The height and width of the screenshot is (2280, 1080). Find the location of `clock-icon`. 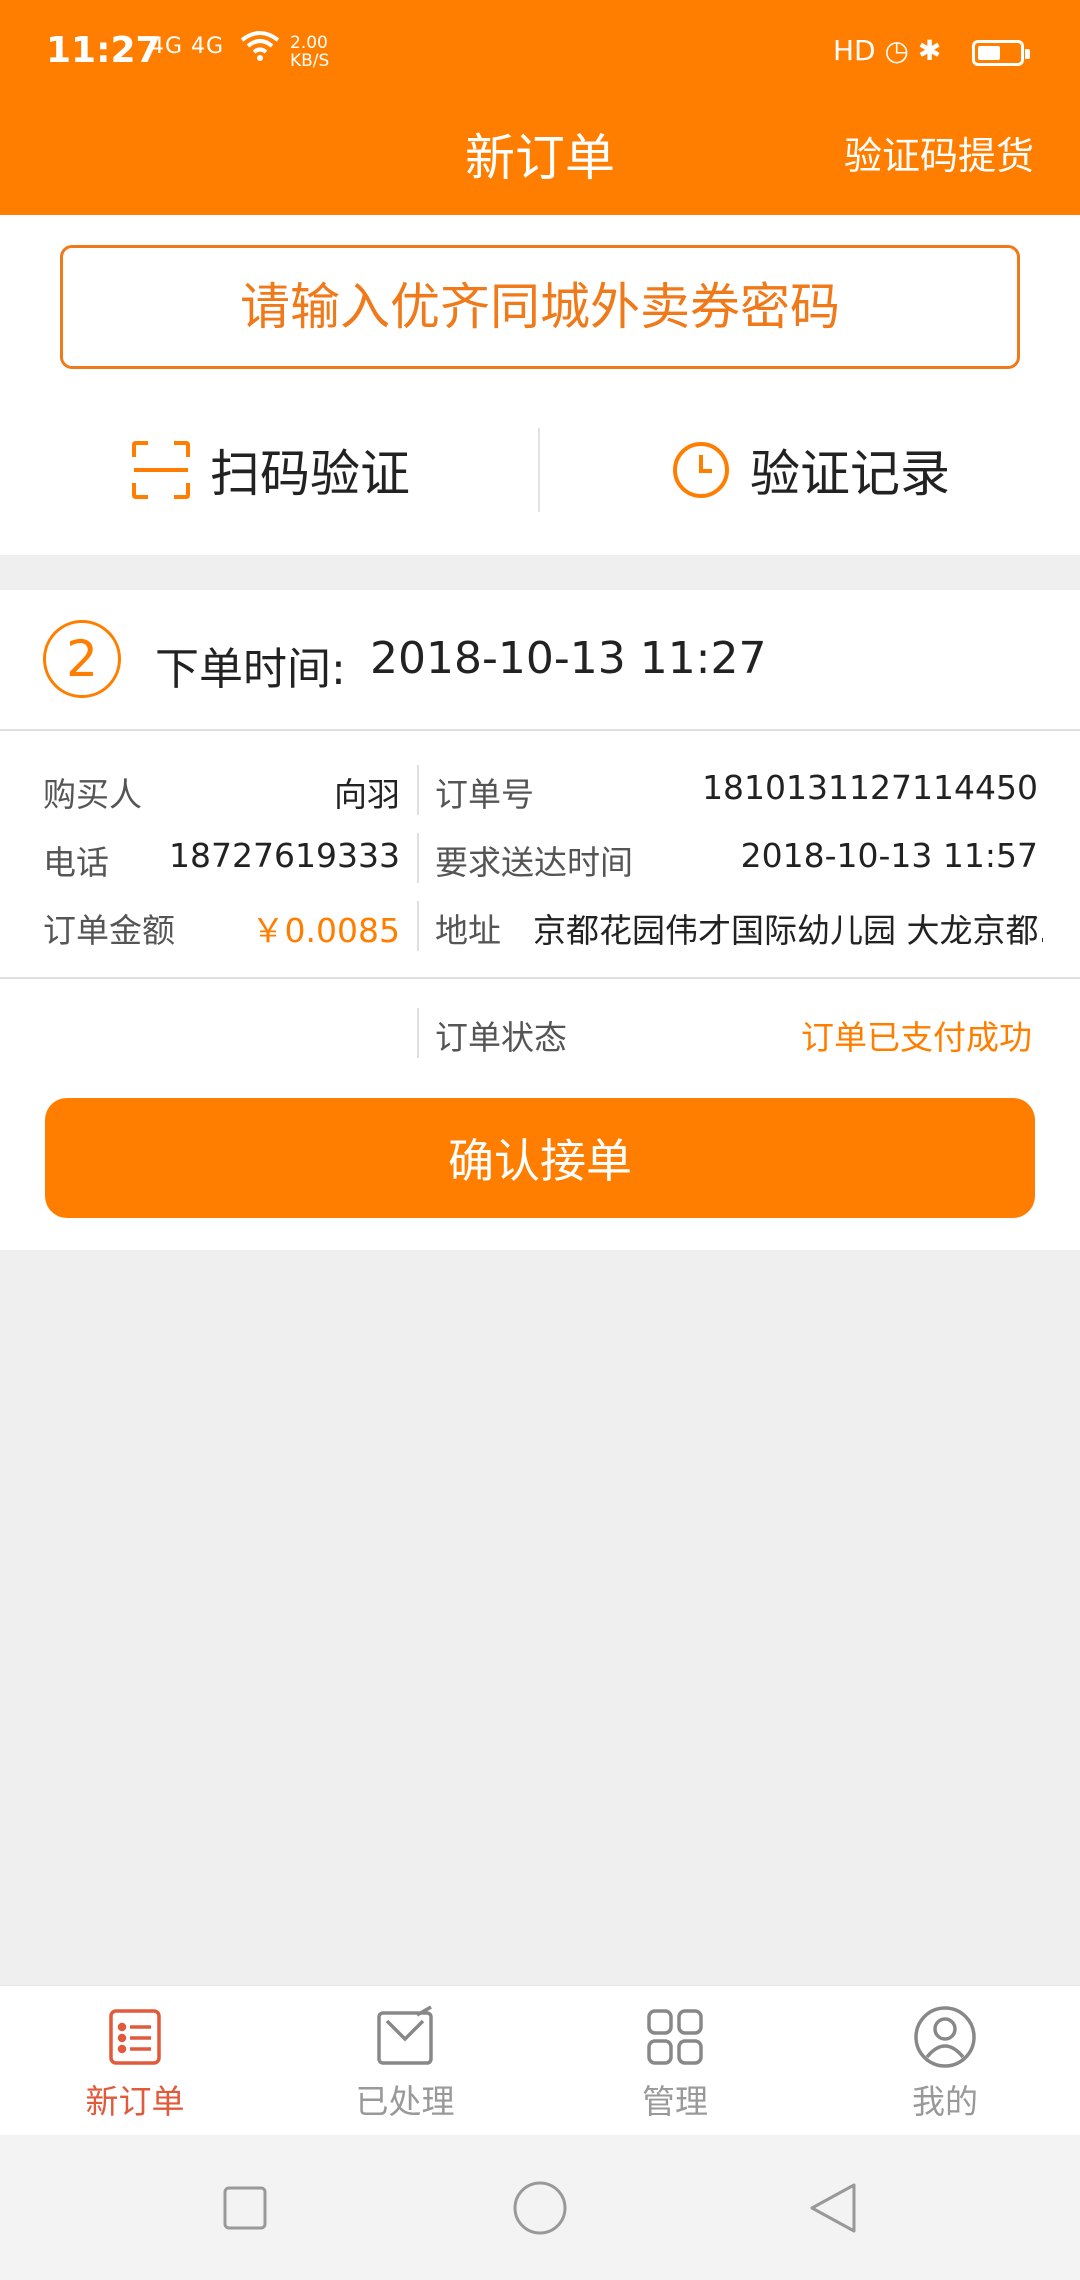

clock-icon is located at coordinates (701, 470).